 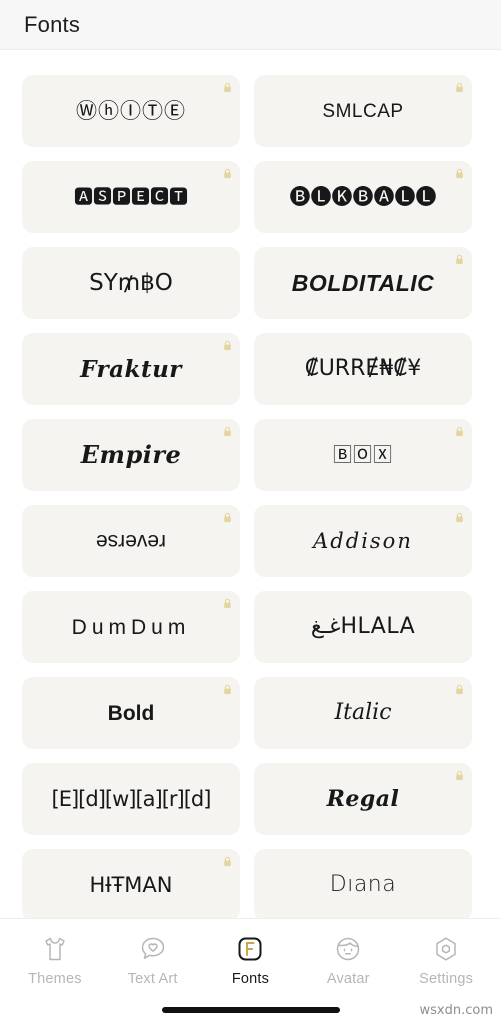 I want to click on tab-avatar: Avatar, so click(x=348, y=960).